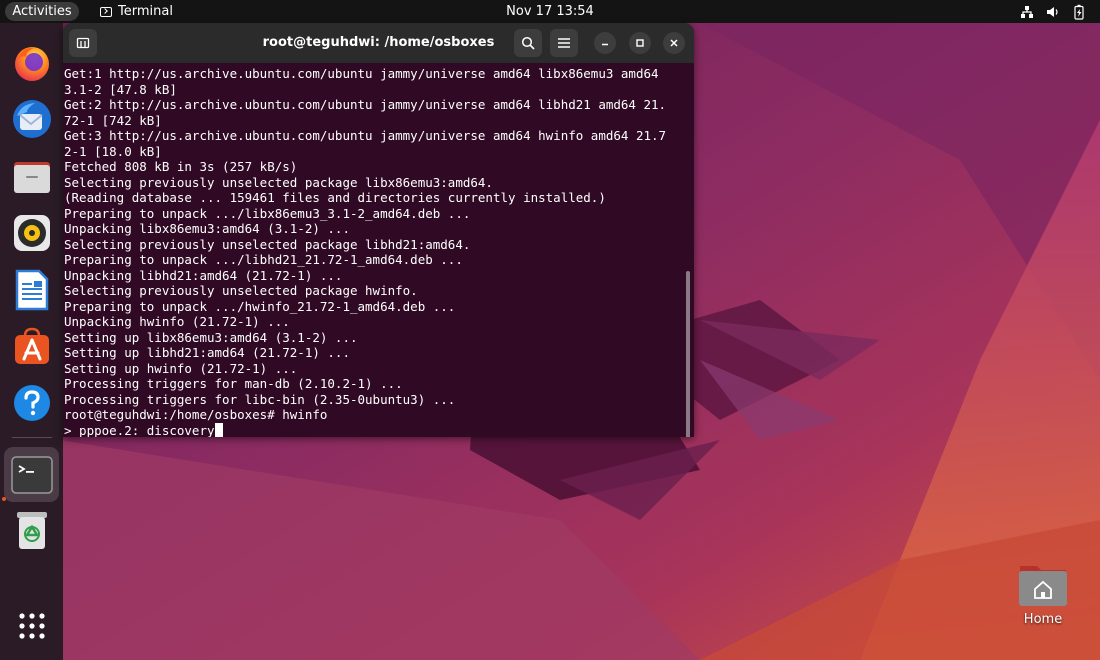 Image resolution: width=1100 pixels, height=660 pixels. I want to click on system-tray, so click(1053, 11).